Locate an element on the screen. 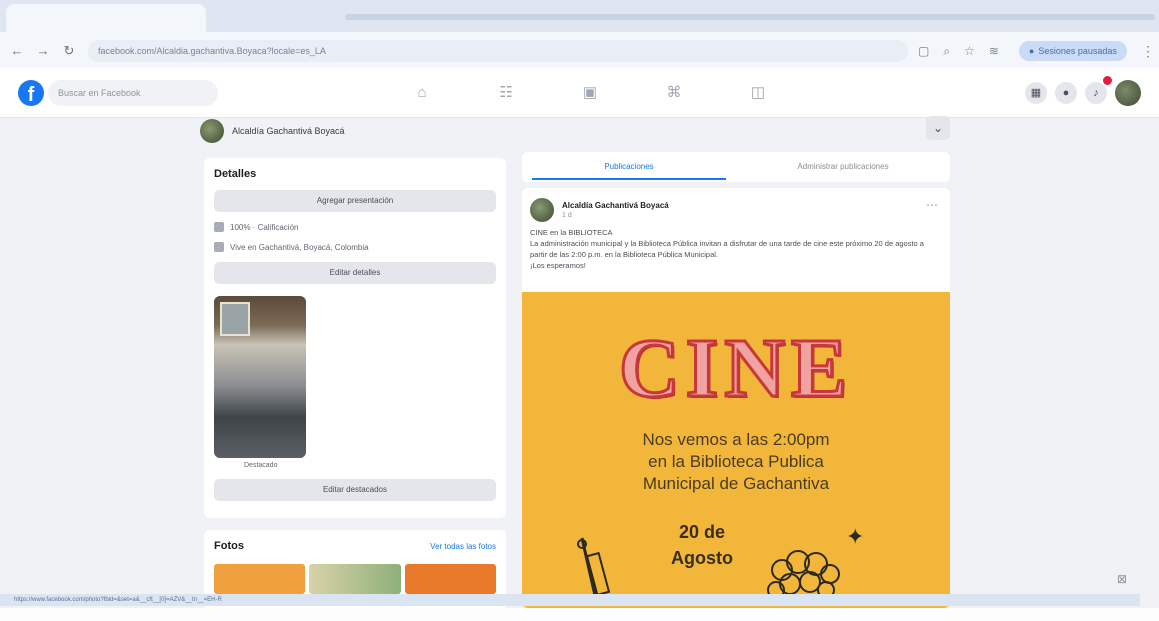 This screenshot has height=621, width=1159. back-icon: ← is located at coordinates (17, 51).